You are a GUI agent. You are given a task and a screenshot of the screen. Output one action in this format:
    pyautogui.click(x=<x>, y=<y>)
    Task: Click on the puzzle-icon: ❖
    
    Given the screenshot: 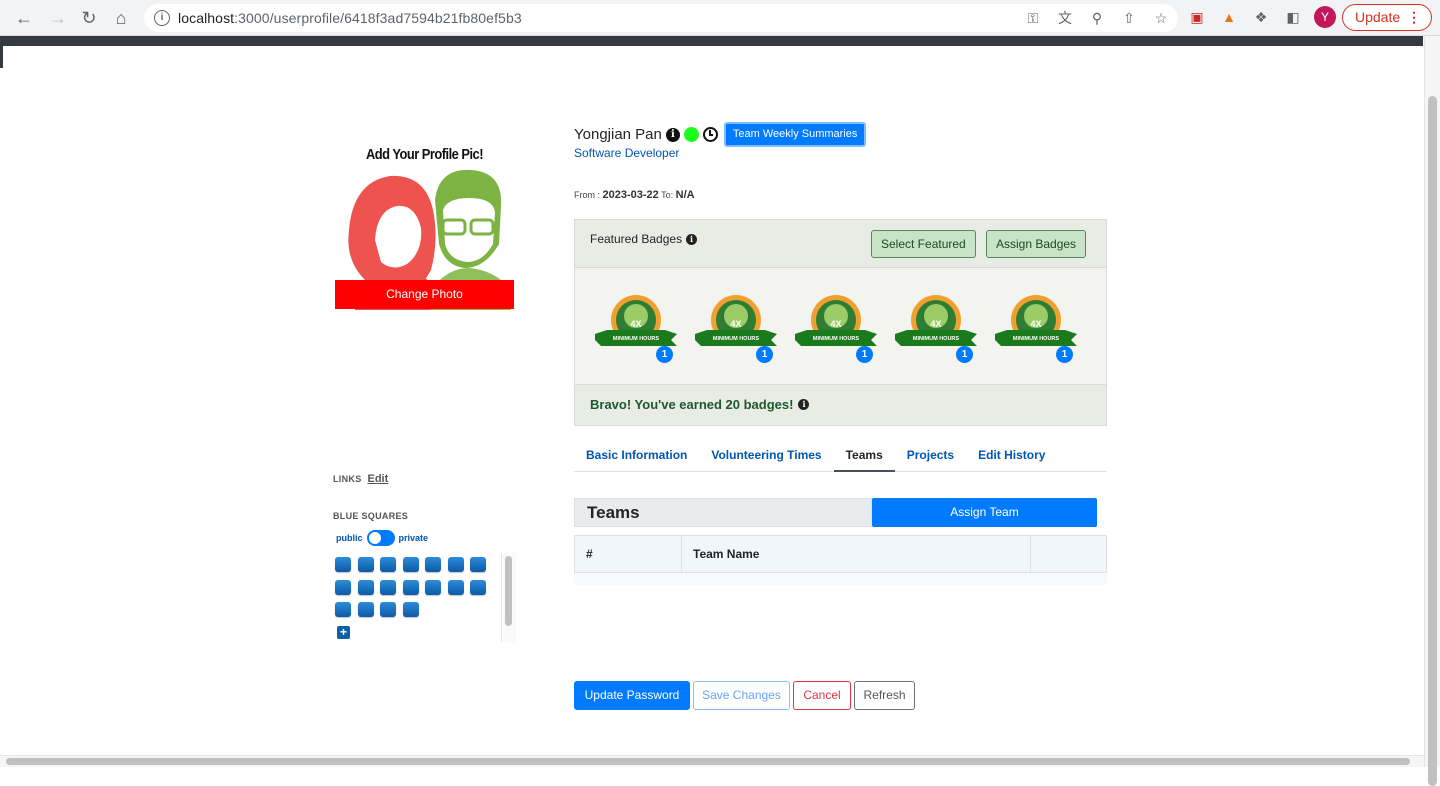 What is the action you would take?
    pyautogui.click(x=1261, y=17)
    